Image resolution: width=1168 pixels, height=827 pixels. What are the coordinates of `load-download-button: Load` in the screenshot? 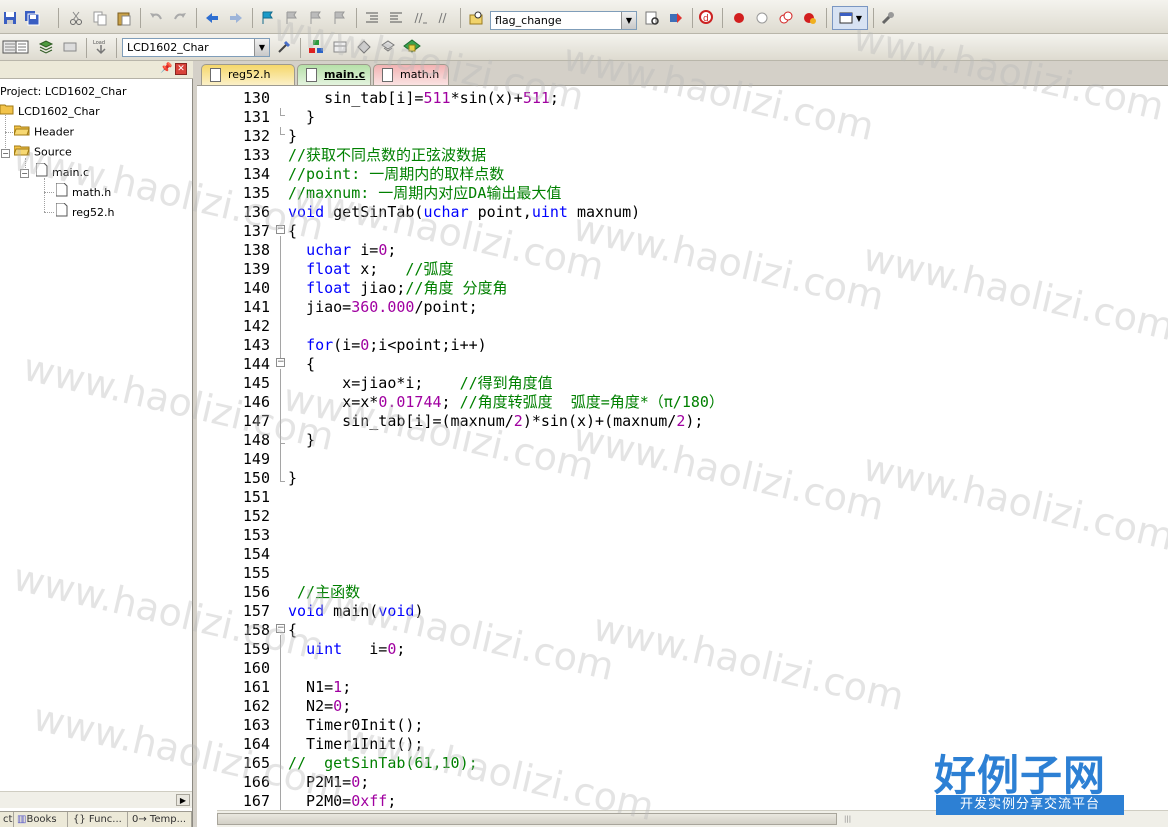 It's located at (101, 47).